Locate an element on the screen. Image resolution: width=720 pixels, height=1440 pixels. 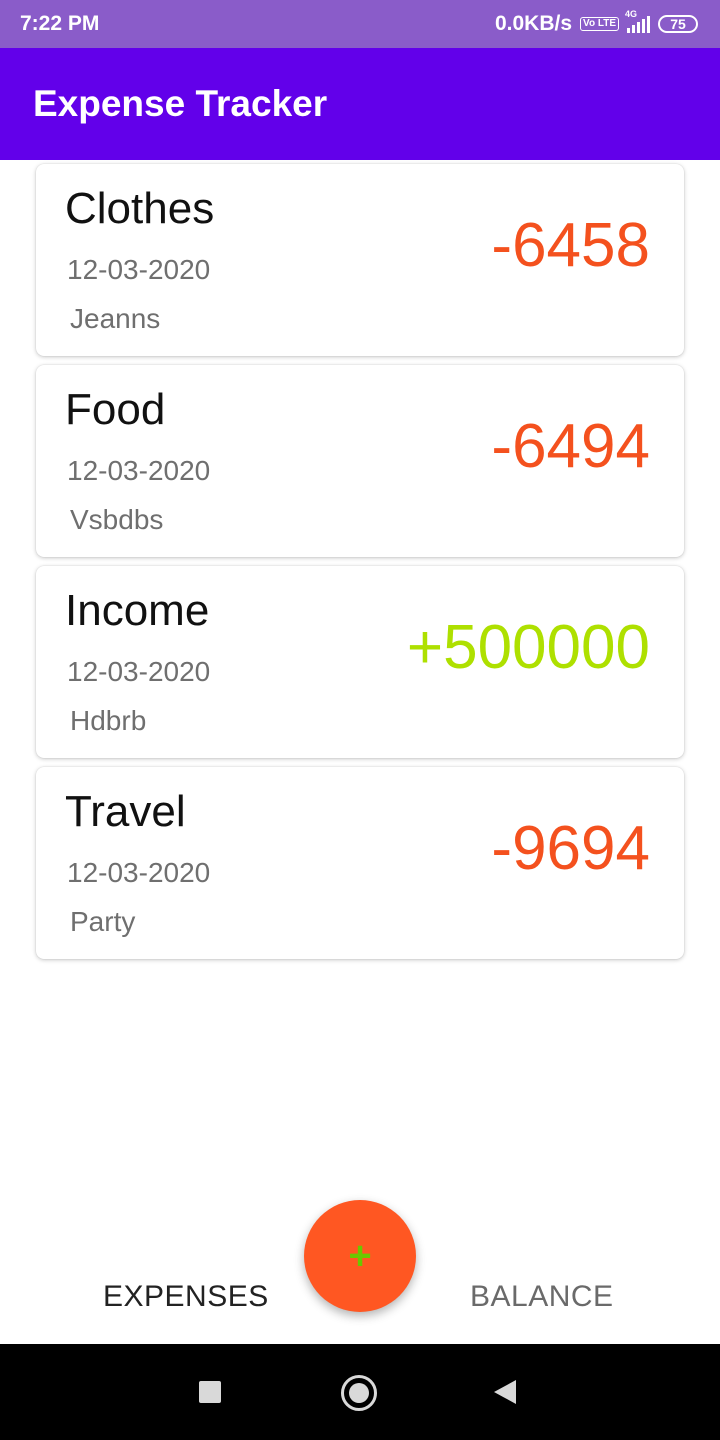
plus-icon: + is located at coordinates (360, 1255).